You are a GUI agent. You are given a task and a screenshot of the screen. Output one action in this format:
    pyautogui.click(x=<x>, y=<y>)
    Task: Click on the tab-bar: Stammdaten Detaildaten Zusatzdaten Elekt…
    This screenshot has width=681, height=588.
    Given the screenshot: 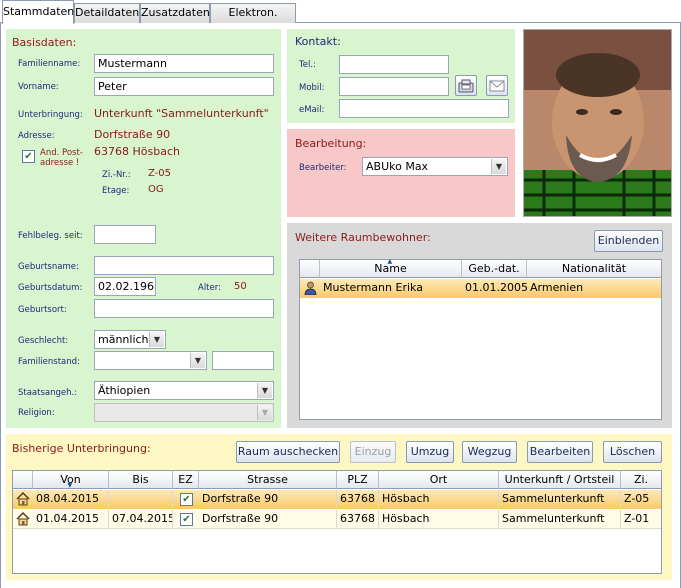 What is the action you would take?
    pyautogui.click(x=340, y=18)
    